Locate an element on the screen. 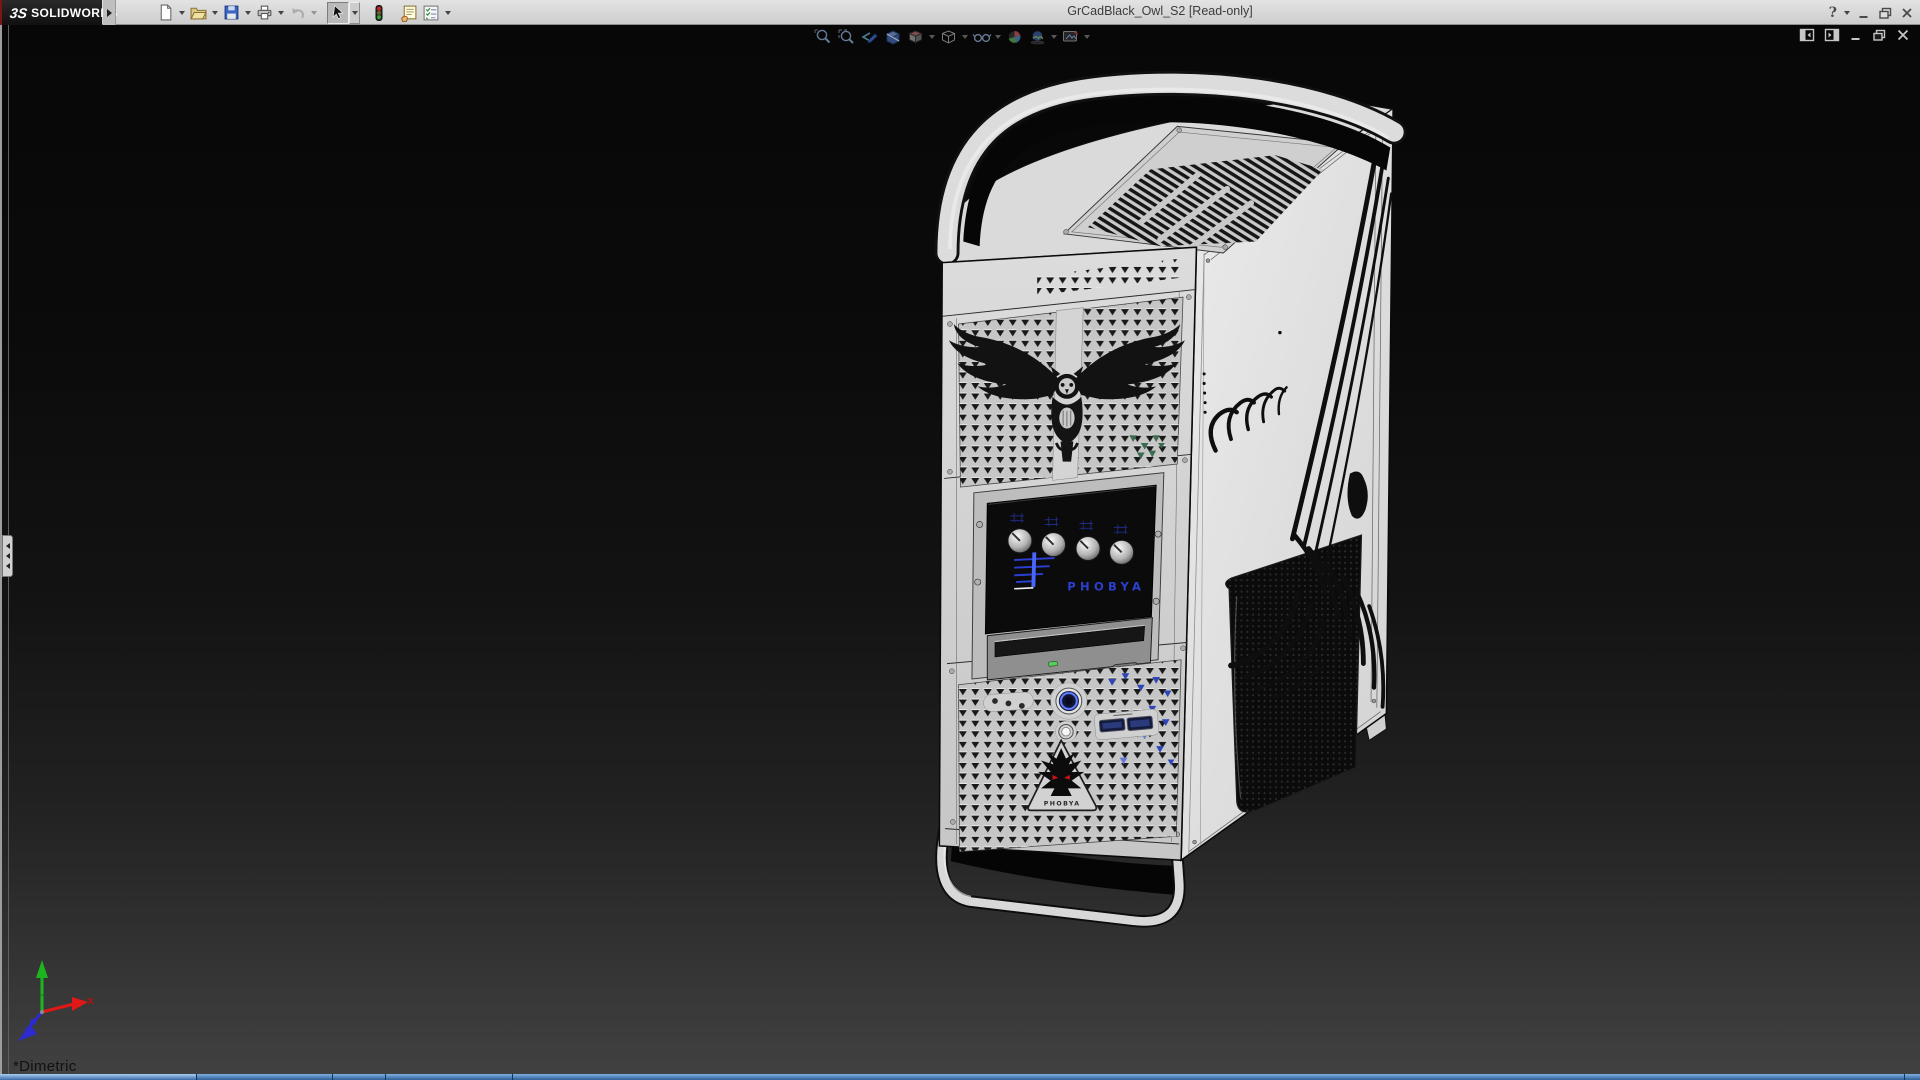 Image resolution: width=1920 pixels, height=1080 pixels. select-dropdown is located at coordinates (354, 12).